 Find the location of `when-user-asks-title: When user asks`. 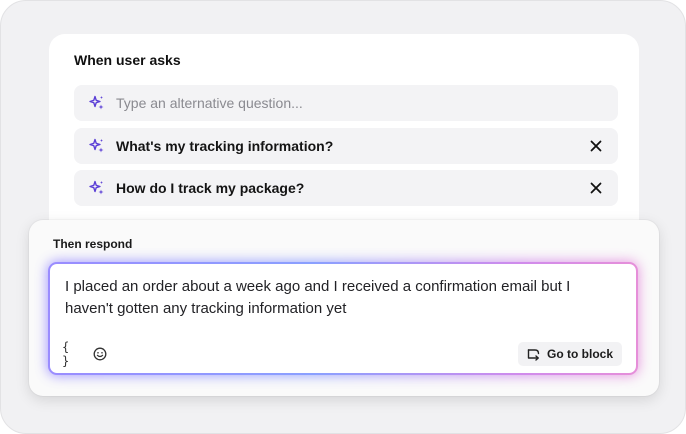

when-user-asks-title: When user asks is located at coordinates (127, 60).